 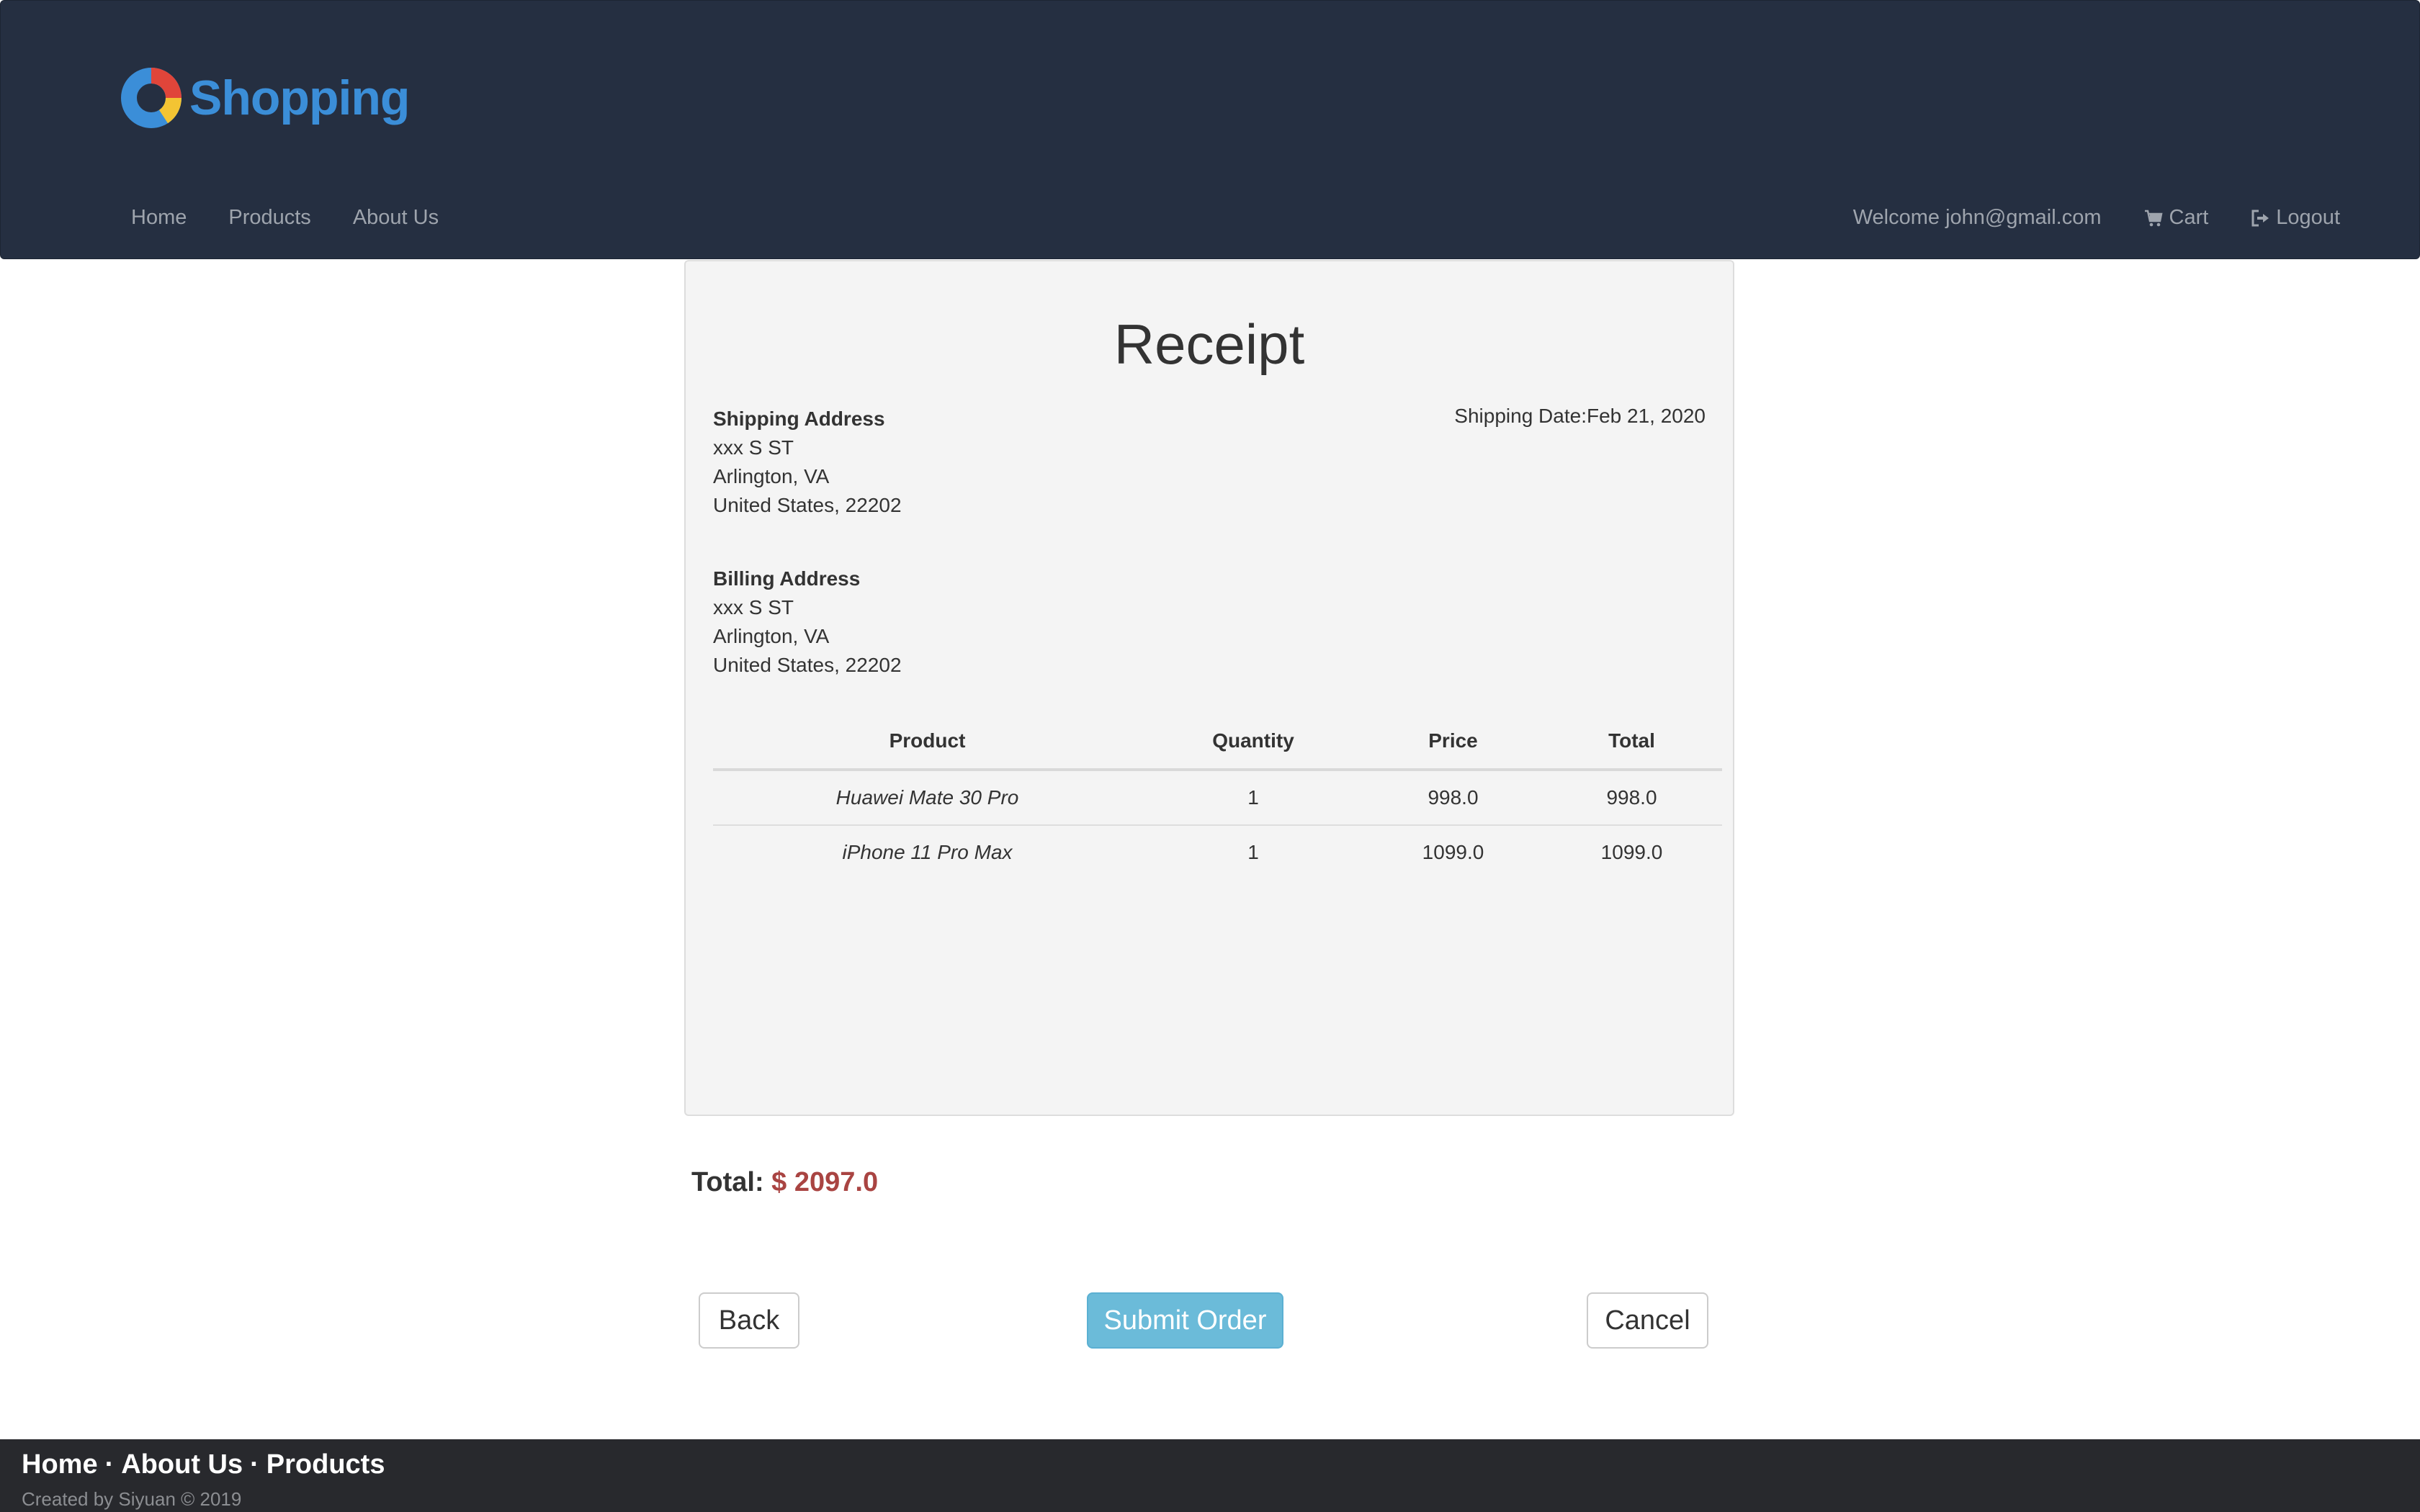 What do you see at coordinates (1631, 852) in the screenshot?
I see `cell-total: 1099.0` at bounding box center [1631, 852].